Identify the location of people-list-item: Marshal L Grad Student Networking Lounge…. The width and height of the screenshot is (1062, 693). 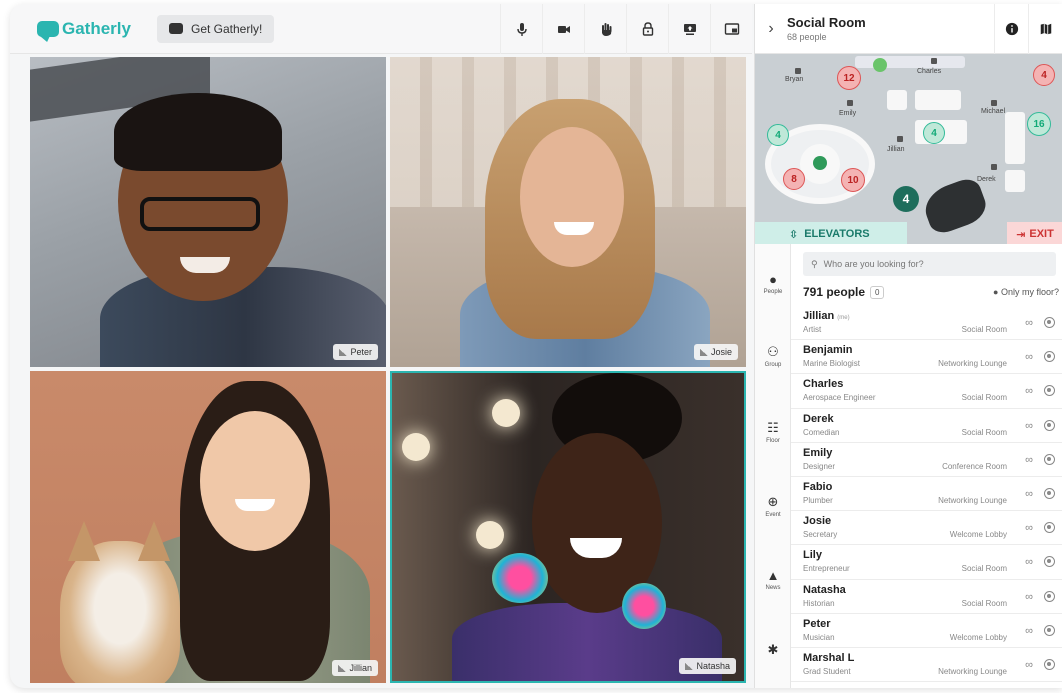
(926, 665).